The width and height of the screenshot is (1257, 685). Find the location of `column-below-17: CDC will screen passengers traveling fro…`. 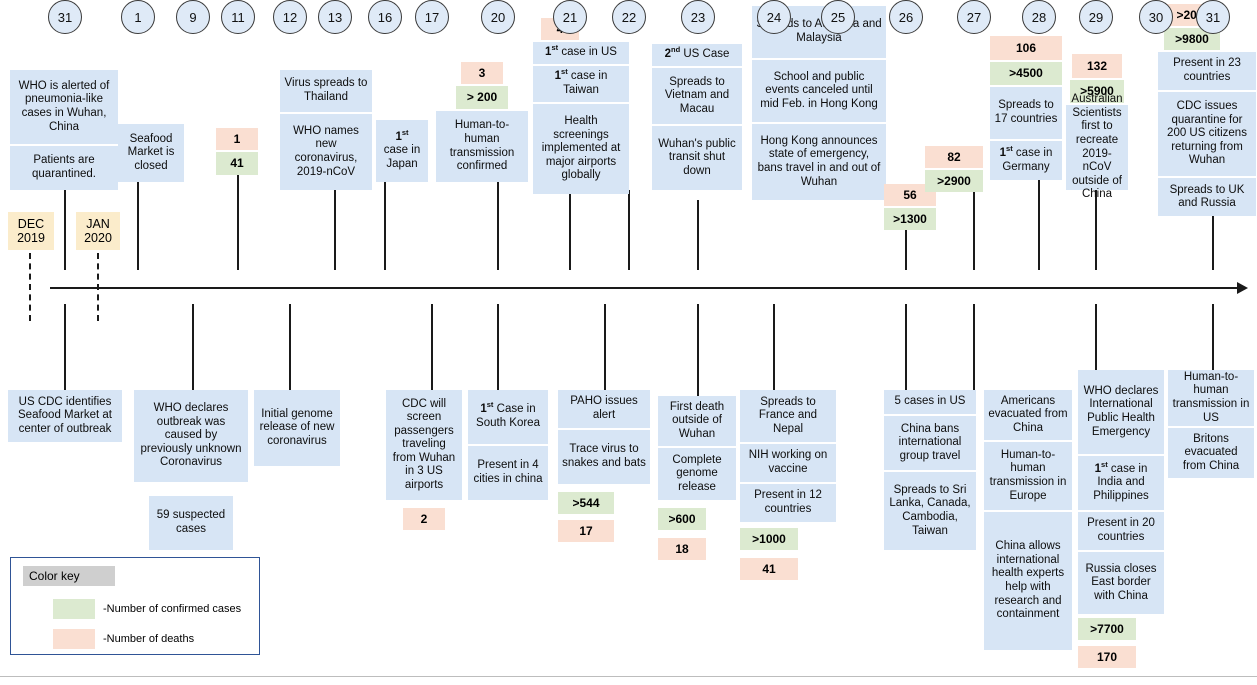

column-below-17: CDC will screen passengers traveling fro… is located at coordinates (424, 460).